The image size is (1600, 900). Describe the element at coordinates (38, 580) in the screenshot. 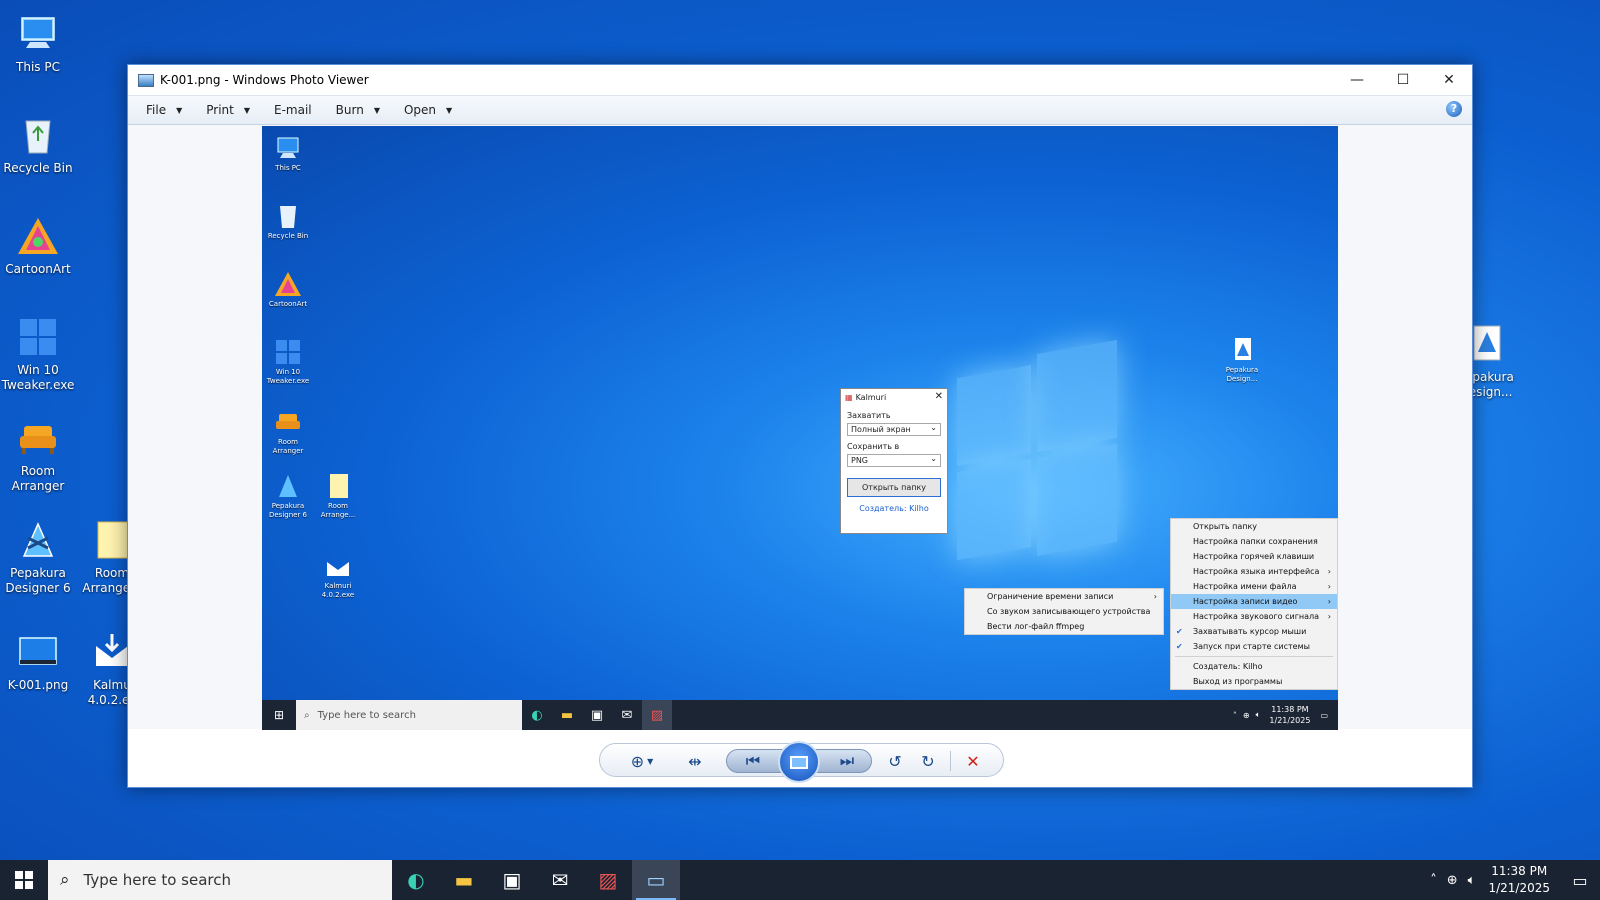

I see `desktop-icon-label: Pepakura Designer 6` at that location.